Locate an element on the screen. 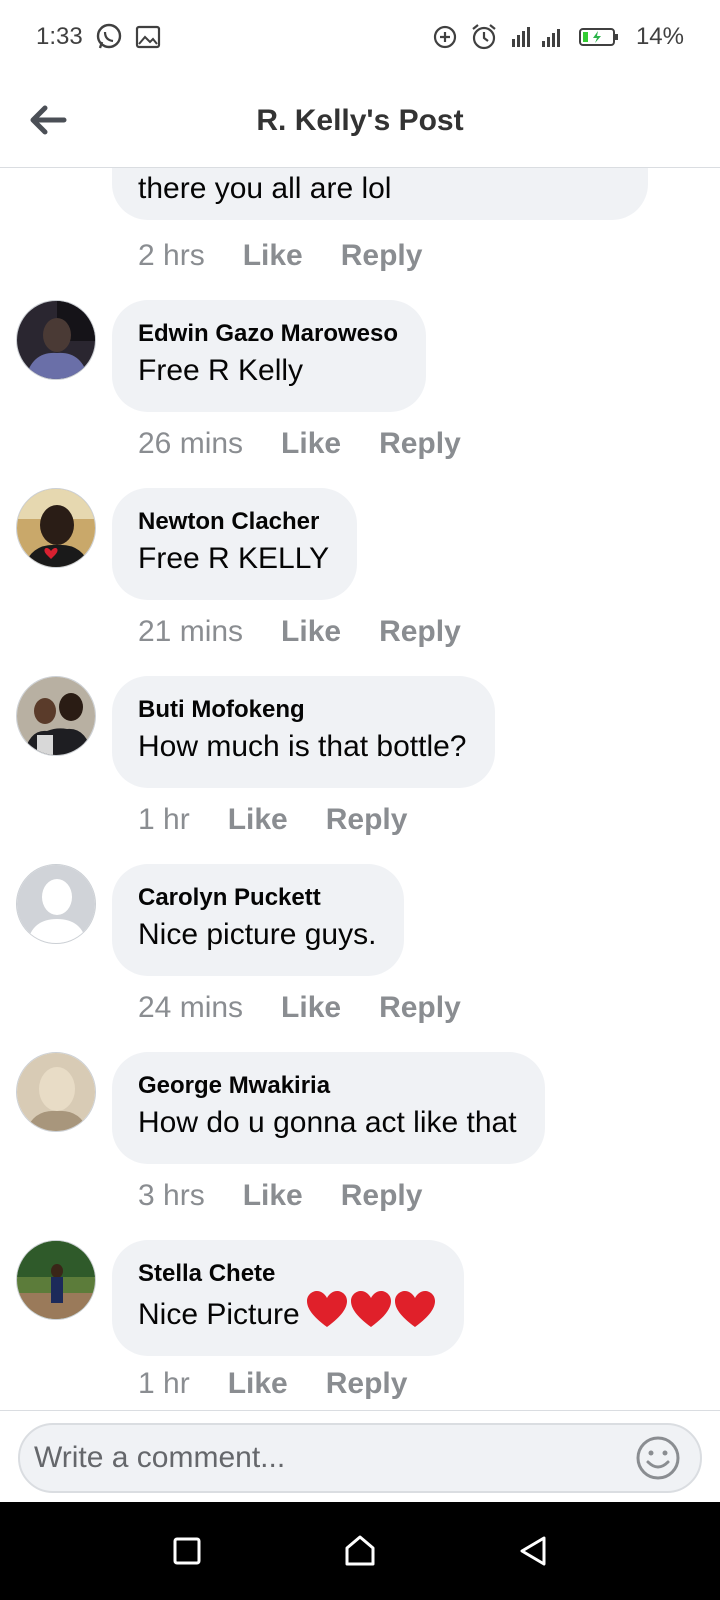  comment-input is located at coordinates (332, 1458).